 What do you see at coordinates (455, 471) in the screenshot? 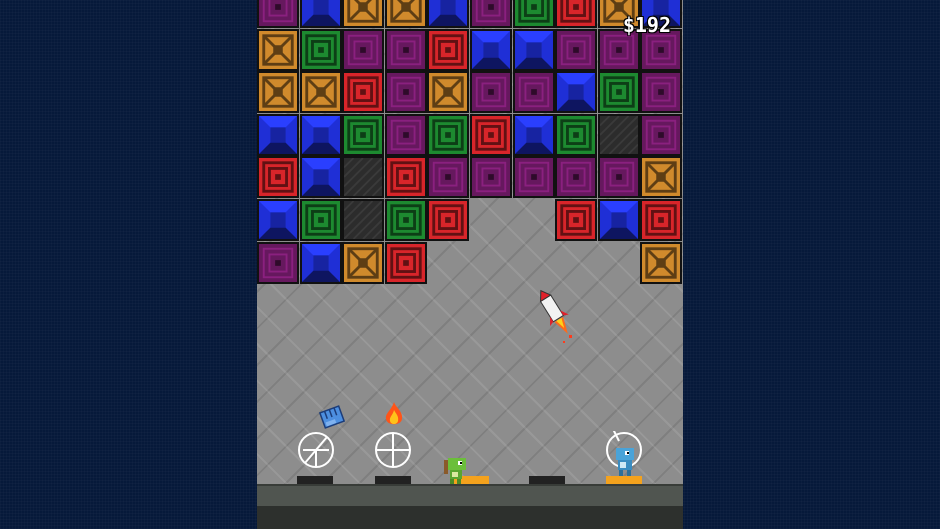
I see `green-dino-player` at bounding box center [455, 471].